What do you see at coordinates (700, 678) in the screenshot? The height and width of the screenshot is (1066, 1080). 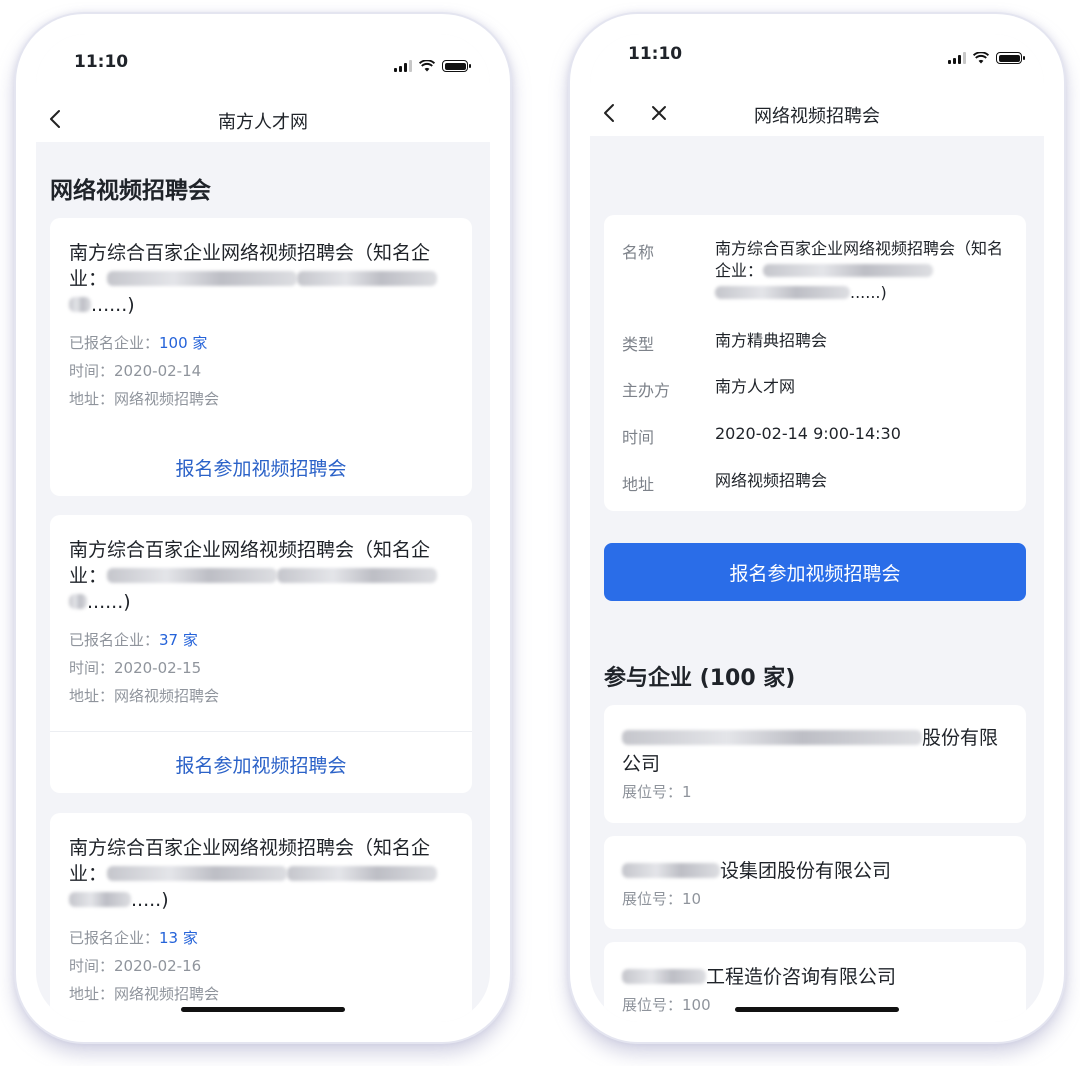 I see `companies-title: 参与企业 (100 家)` at bounding box center [700, 678].